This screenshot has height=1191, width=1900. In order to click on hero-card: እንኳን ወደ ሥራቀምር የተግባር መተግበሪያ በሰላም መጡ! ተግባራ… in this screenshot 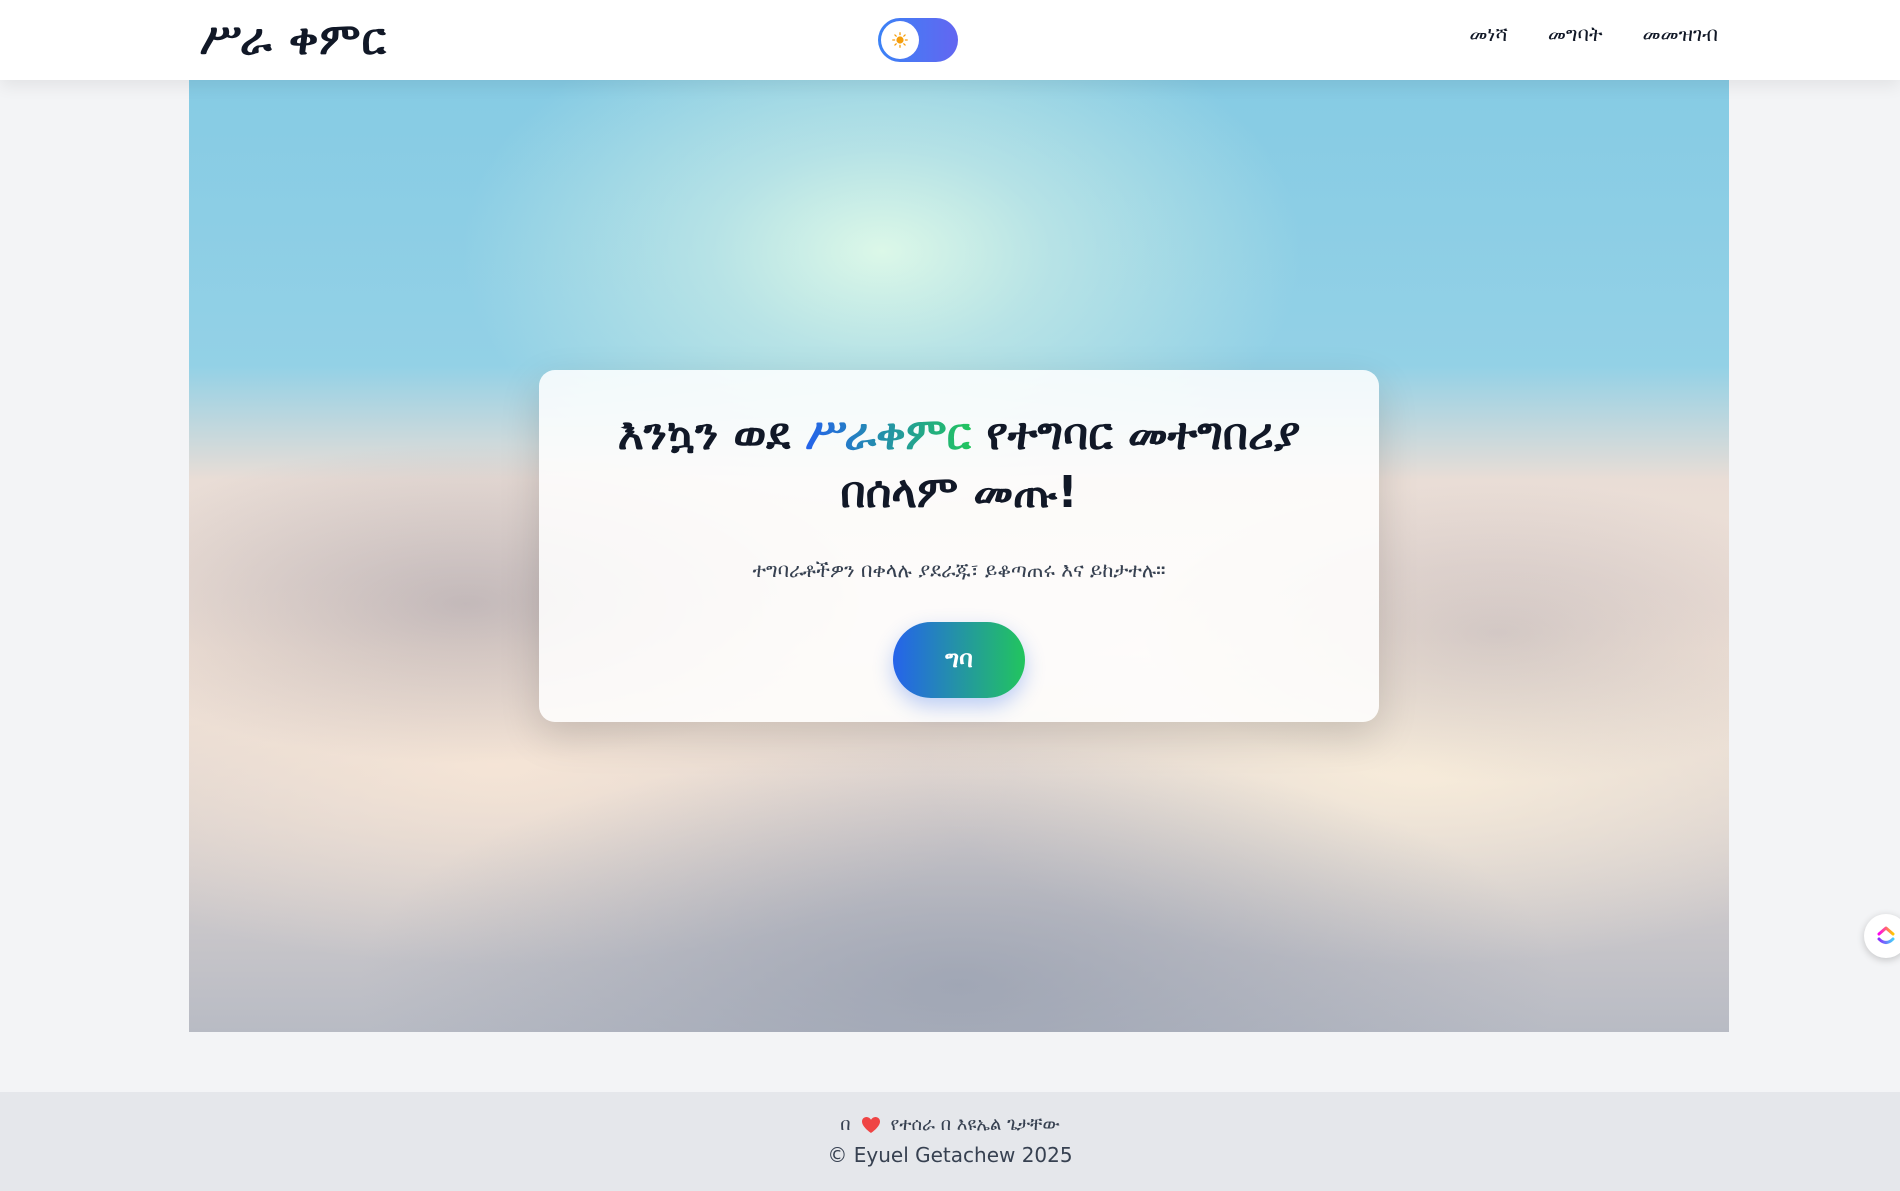, I will do `click(959, 546)`.